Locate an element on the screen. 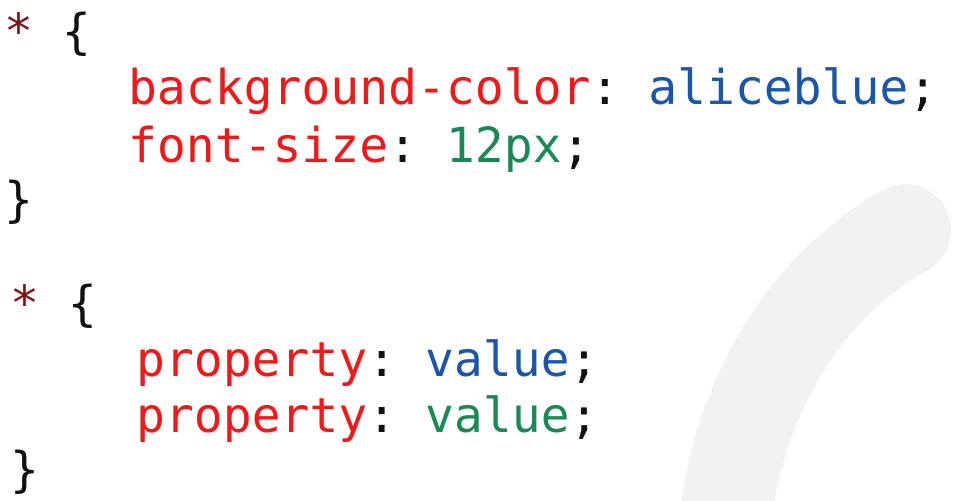  rule-1-declaration-1: background-color: aliceblue; is located at coordinates (532, 88).